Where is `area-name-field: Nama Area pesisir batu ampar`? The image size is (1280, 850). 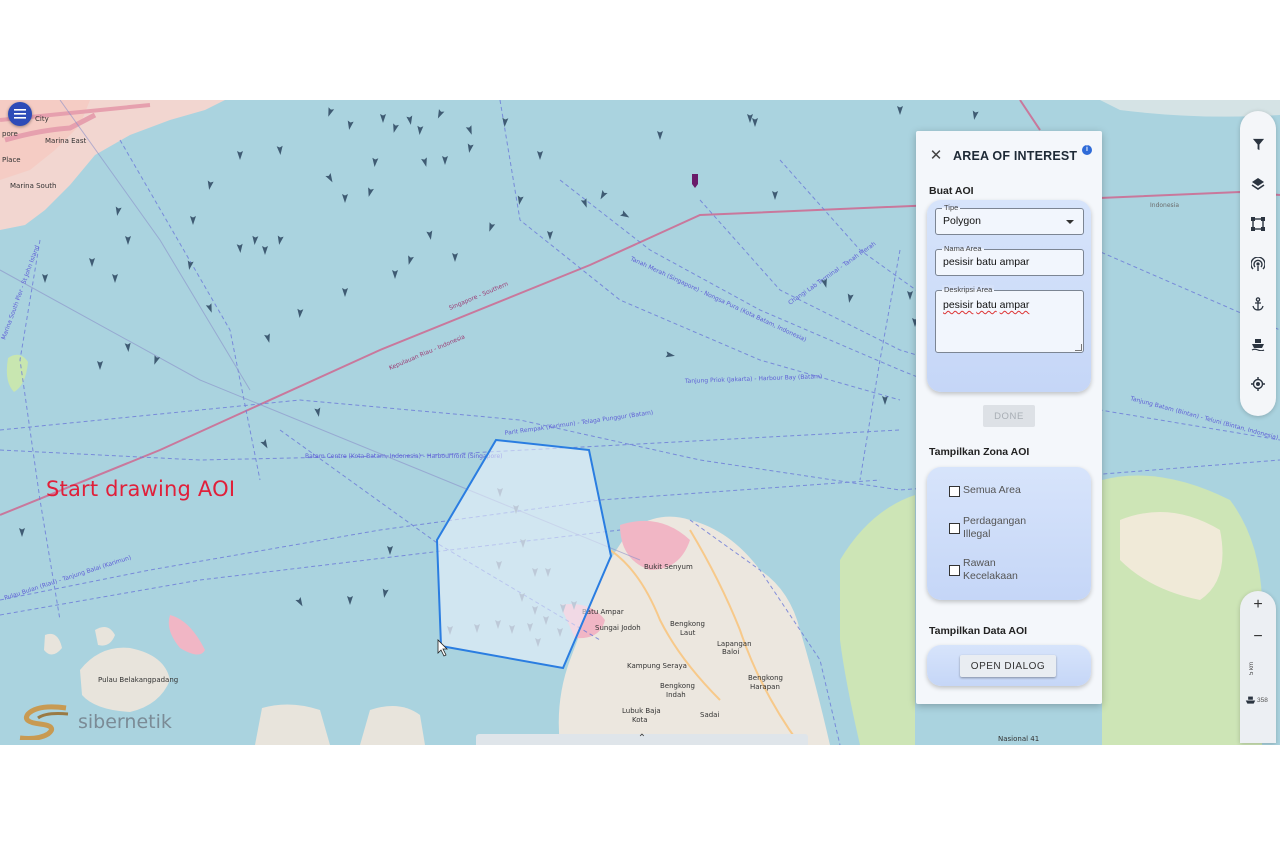
area-name-field: Nama Area pesisir batu ampar is located at coordinates (1009, 260).